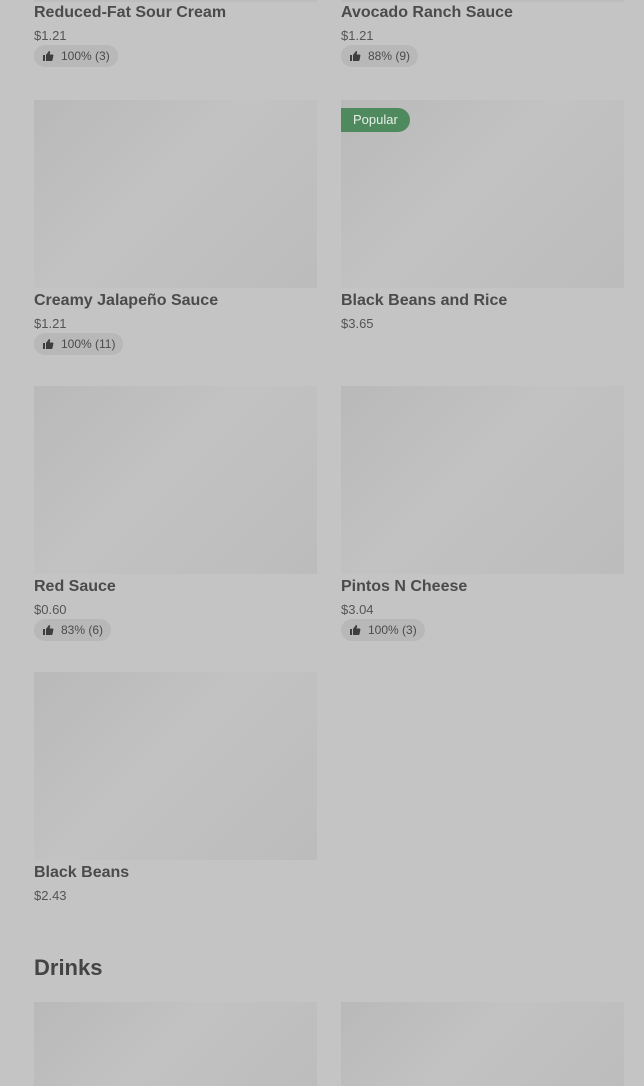 The image size is (644, 1086). What do you see at coordinates (82, 630) in the screenshot?
I see `item-rating-text: 83% (6)` at bounding box center [82, 630].